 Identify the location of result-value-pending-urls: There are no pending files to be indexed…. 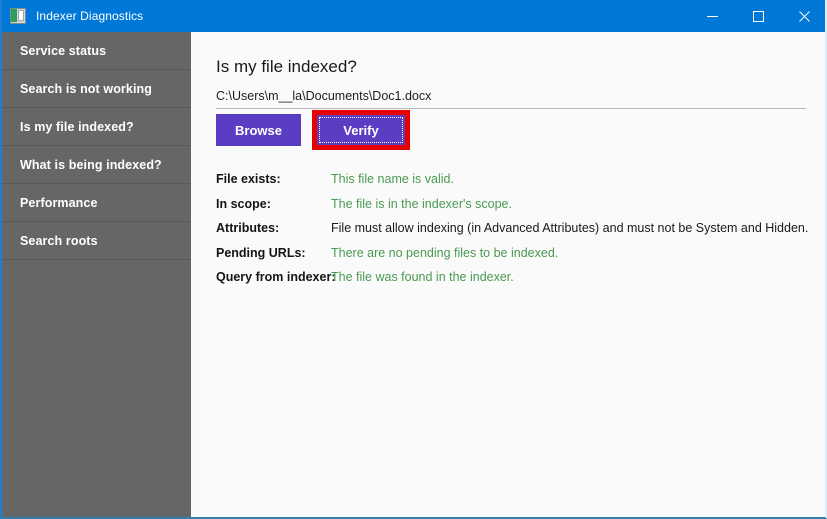
(445, 252).